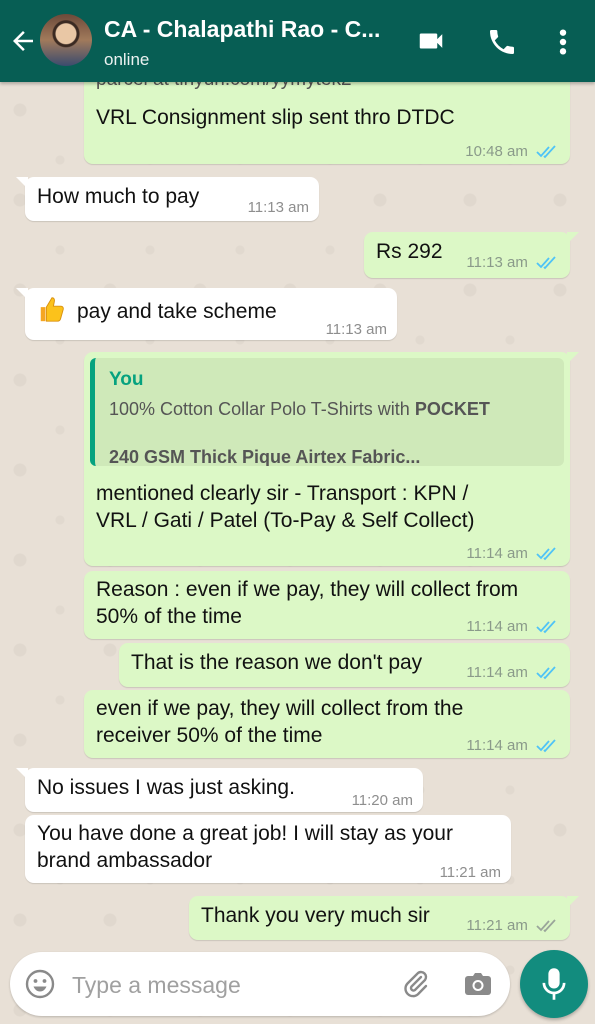  Describe the element at coordinates (502, 42) in the screenshot. I see `phone-icon` at that location.